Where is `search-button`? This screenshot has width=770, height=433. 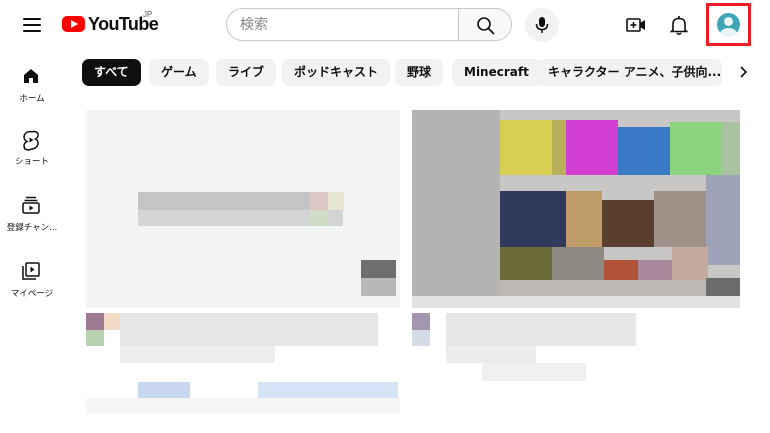
search-button is located at coordinates (485, 24).